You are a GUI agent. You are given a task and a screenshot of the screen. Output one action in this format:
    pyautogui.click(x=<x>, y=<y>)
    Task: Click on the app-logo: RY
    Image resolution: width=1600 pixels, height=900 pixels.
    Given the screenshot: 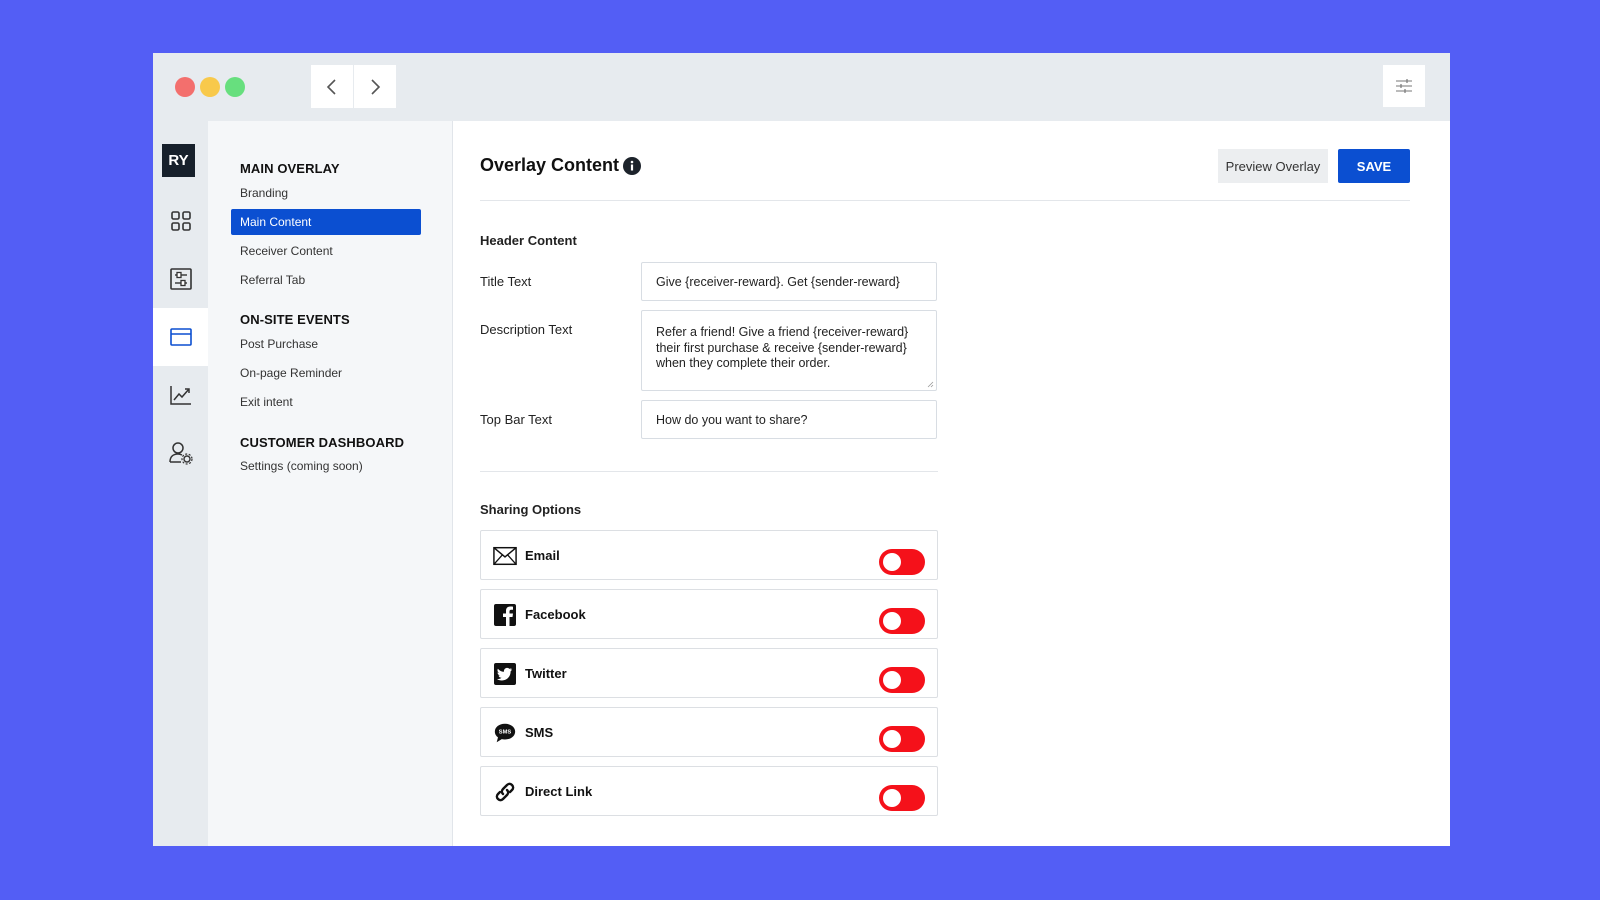 What is the action you would take?
    pyautogui.click(x=178, y=160)
    